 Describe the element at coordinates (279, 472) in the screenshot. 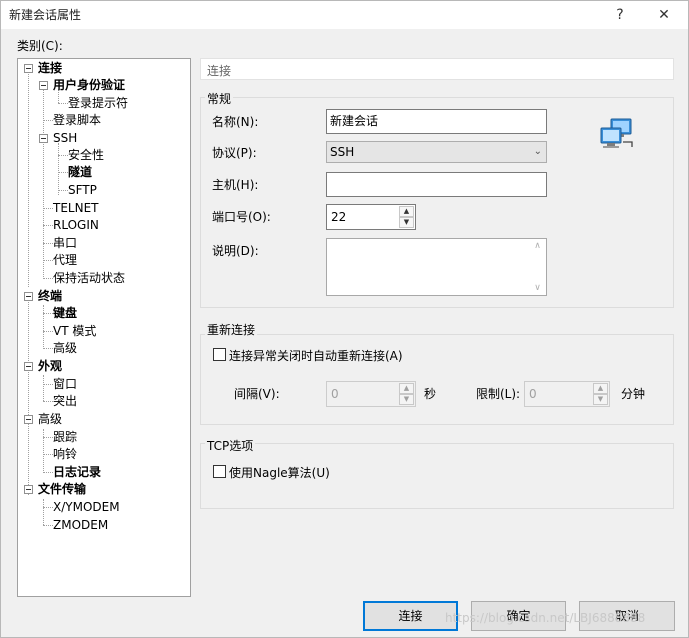

I see `nagle-label: 使用Nagle算法(U)` at that location.